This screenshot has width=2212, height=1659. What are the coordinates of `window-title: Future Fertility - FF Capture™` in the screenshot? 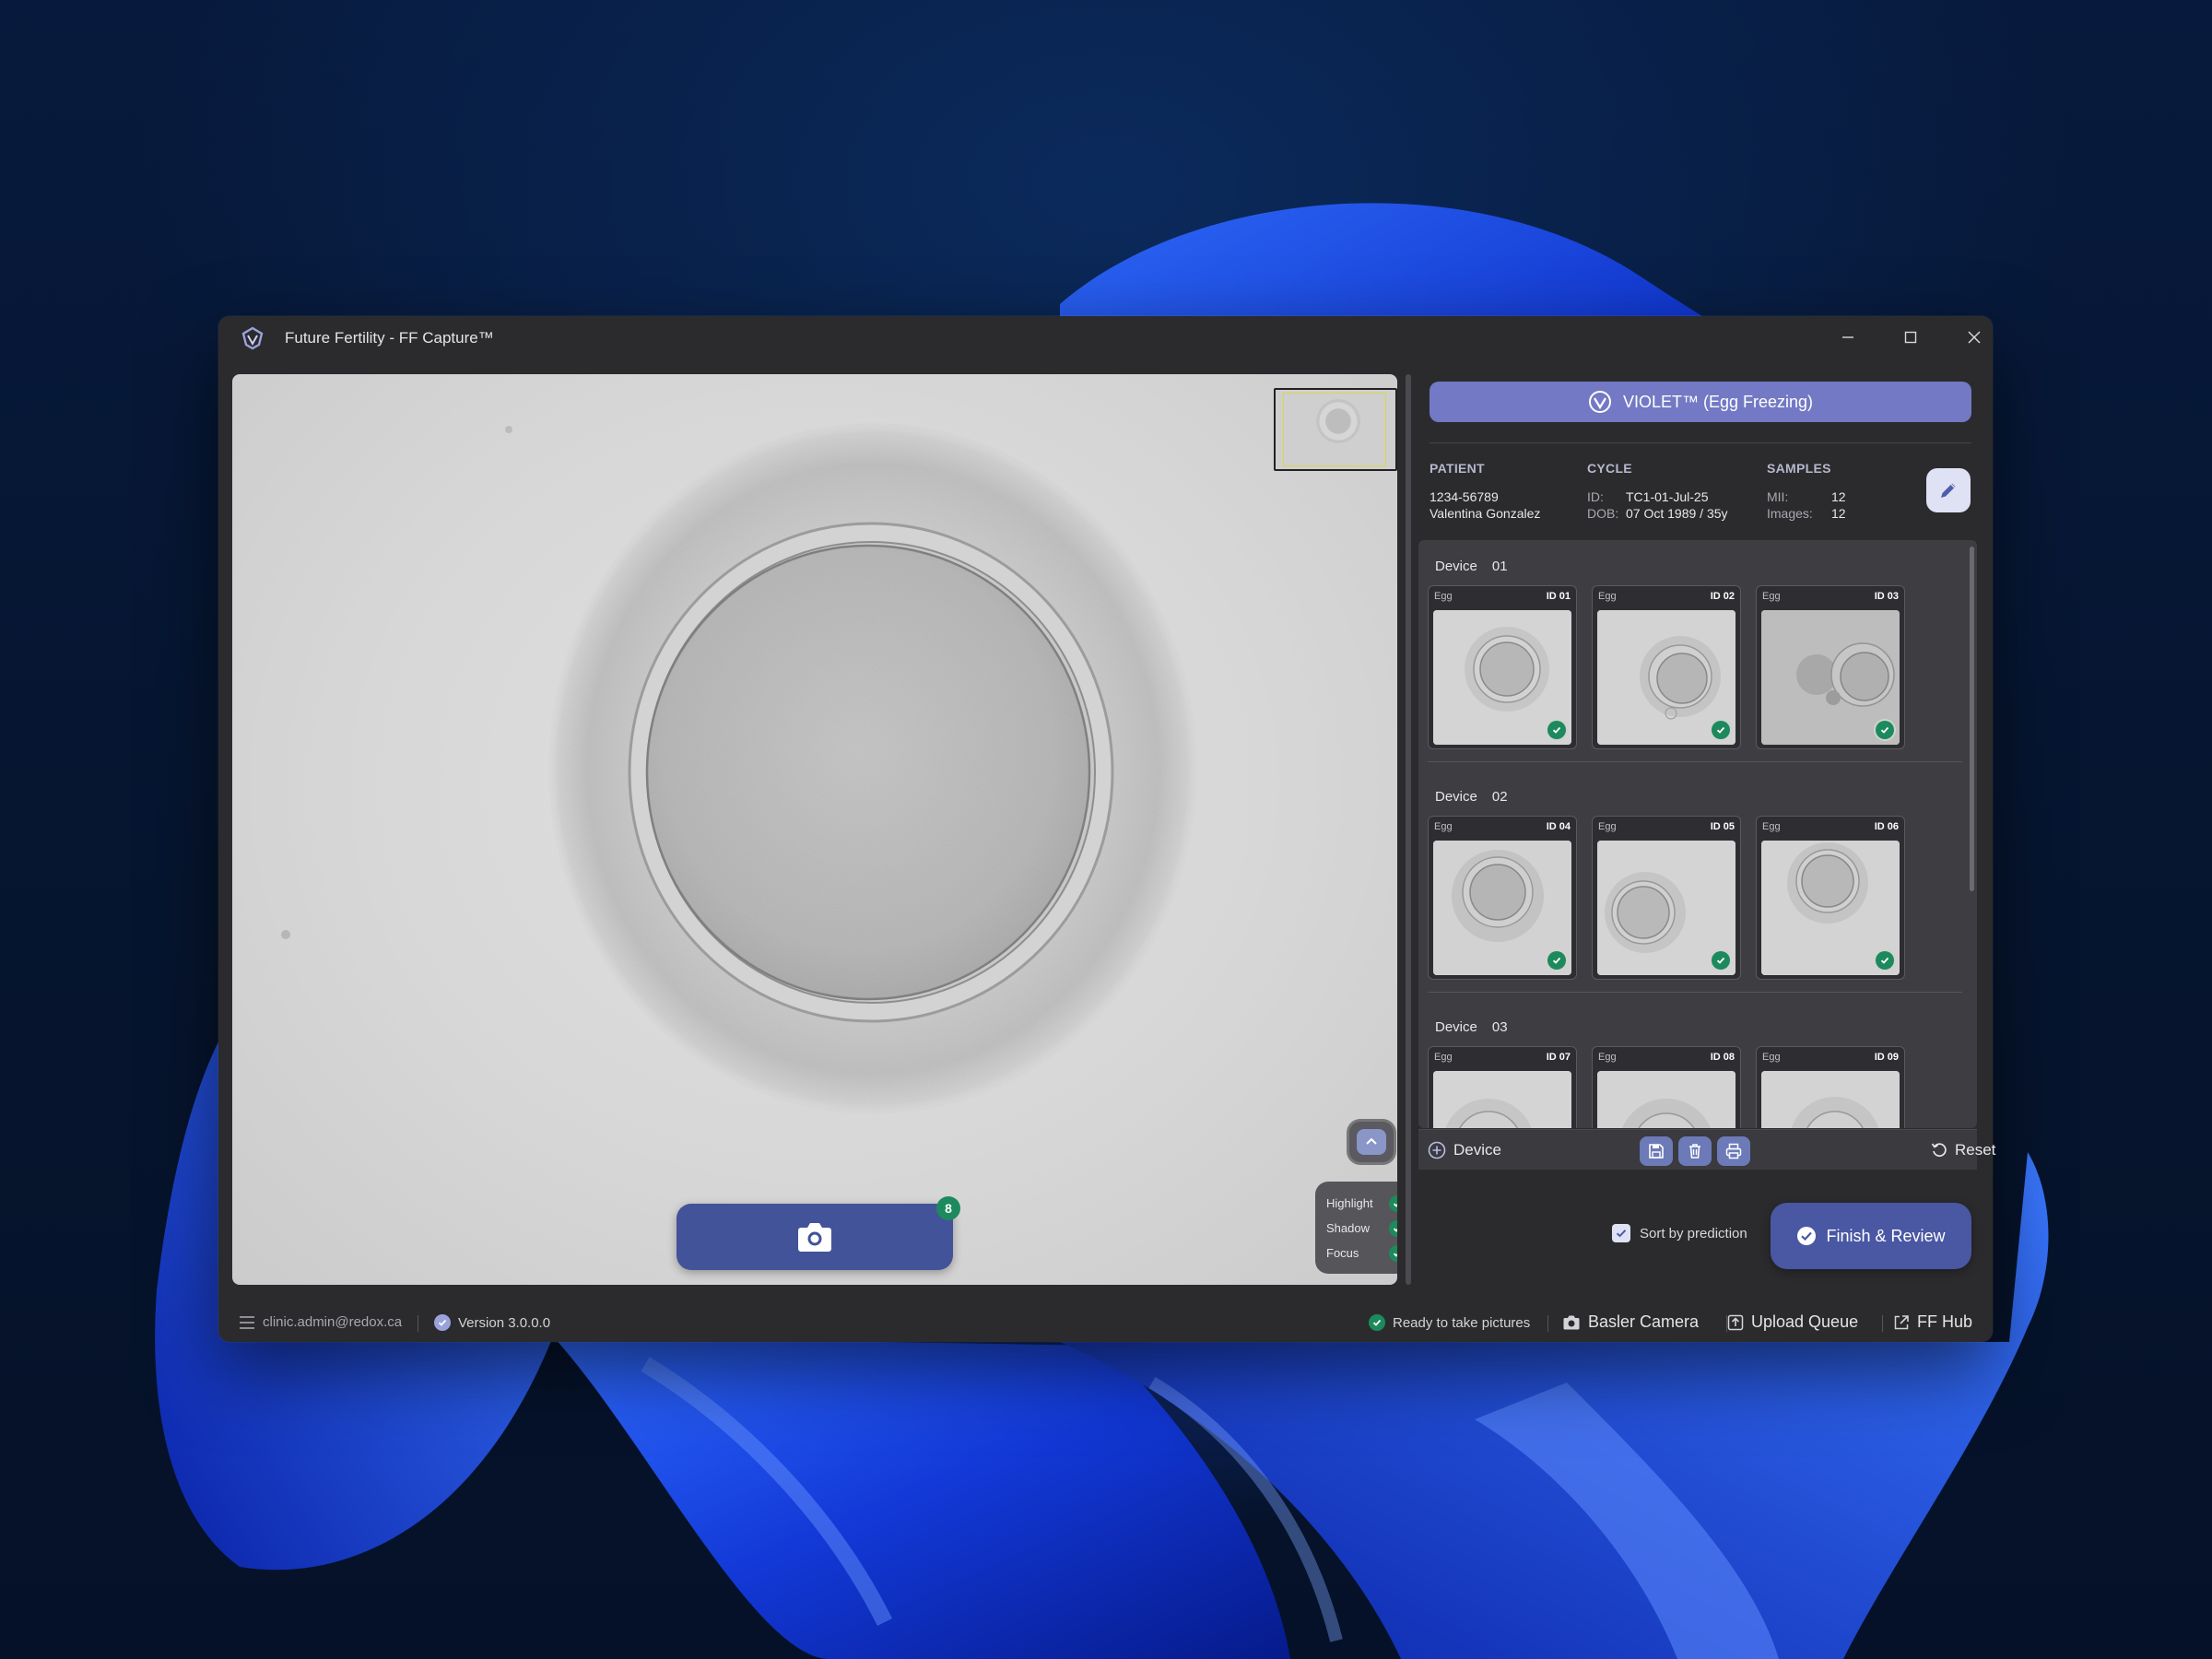 It's located at (389, 338).